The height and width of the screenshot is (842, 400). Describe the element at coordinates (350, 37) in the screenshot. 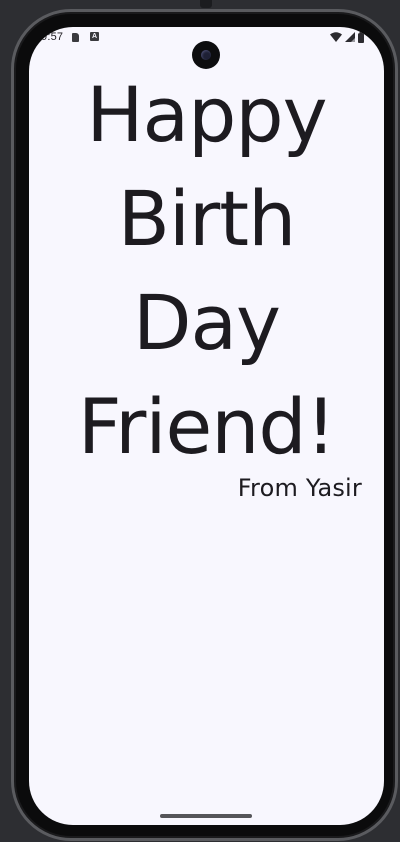

I see `cell-signal-icon` at that location.